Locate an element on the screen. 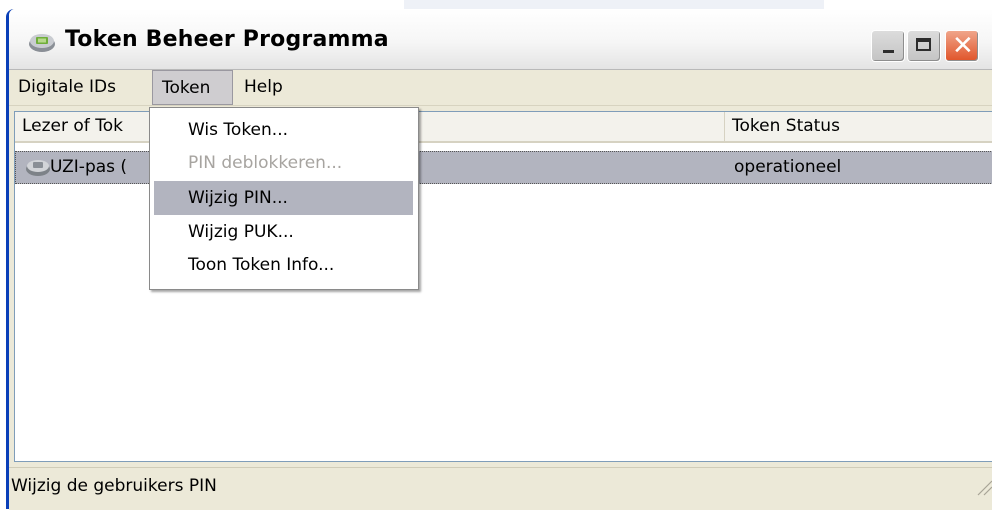 Image resolution: width=992 pixels, height=510 pixels. close-button: ✕ is located at coordinates (962, 46).